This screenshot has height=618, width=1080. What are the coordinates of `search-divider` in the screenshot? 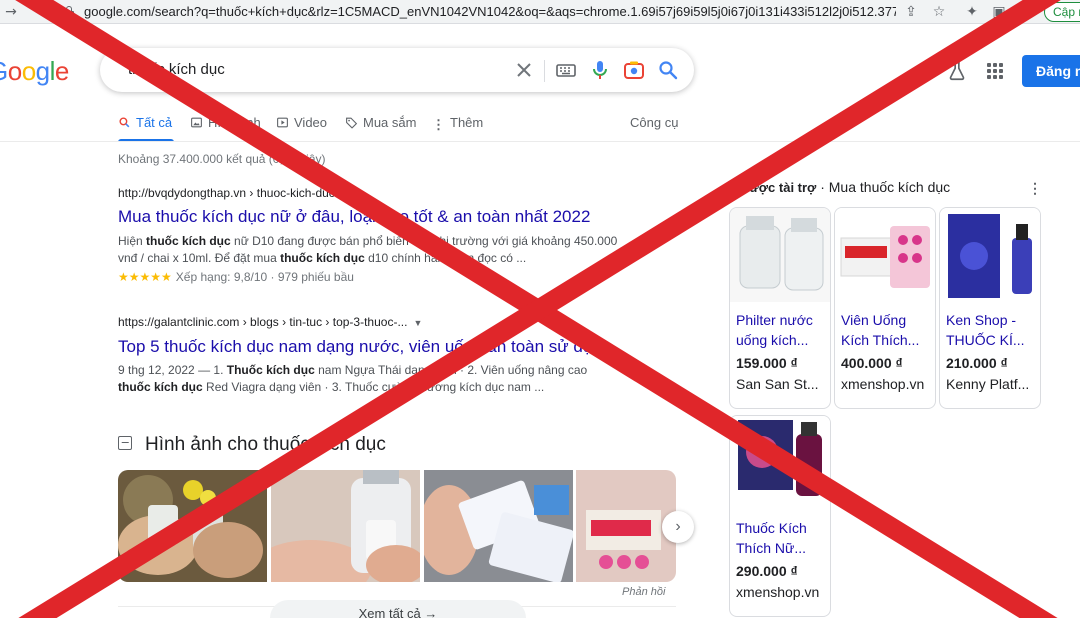 It's located at (544, 71).